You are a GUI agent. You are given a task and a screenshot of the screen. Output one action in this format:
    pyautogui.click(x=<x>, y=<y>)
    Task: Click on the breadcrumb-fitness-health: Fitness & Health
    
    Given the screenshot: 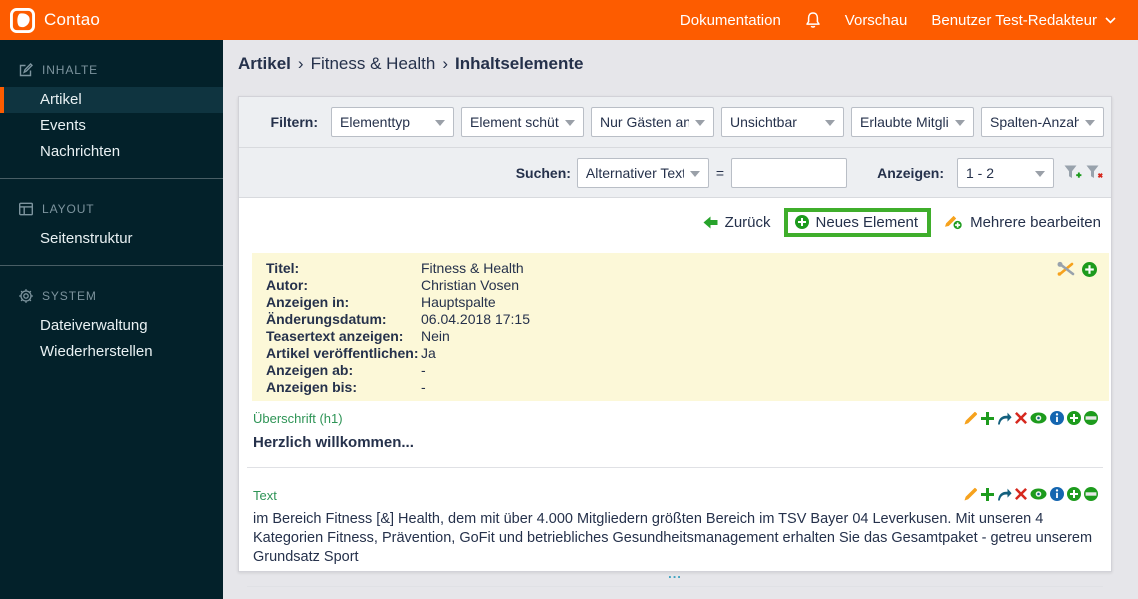 What is the action you would take?
    pyautogui.click(x=373, y=63)
    